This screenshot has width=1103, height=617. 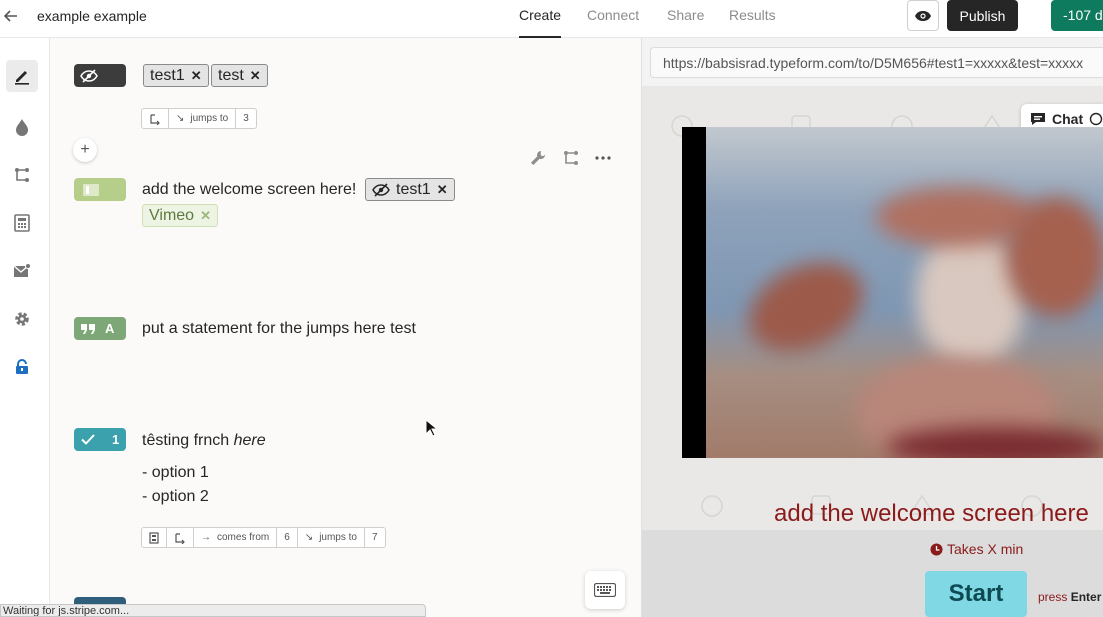 I want to click on preview-welcome-title: add the welcome screen here, so click(x=931, y=513).